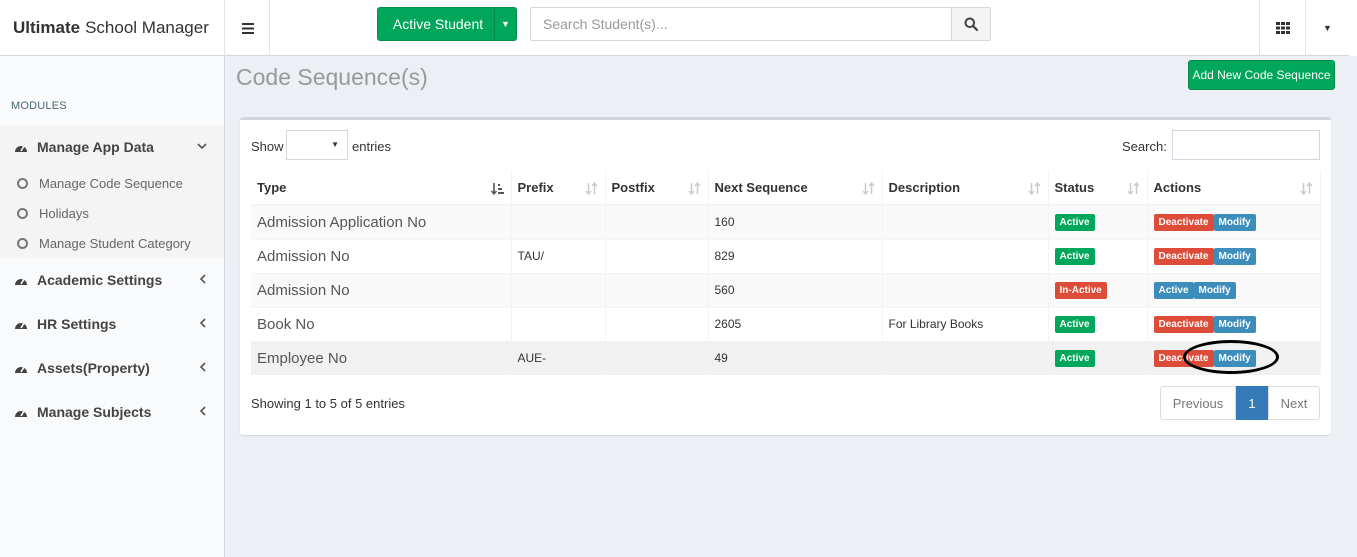  I want to click on sidebar-subitem-label: Manage Code Sequence, so click(111, 183).